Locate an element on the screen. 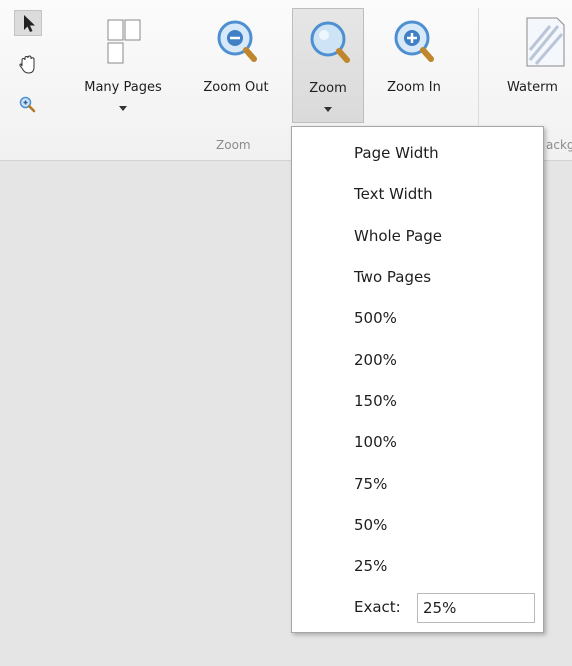 This screenshot has height=666, width=572. menu-item-two-pages: Two Pages is located at coordinates (392, 277).